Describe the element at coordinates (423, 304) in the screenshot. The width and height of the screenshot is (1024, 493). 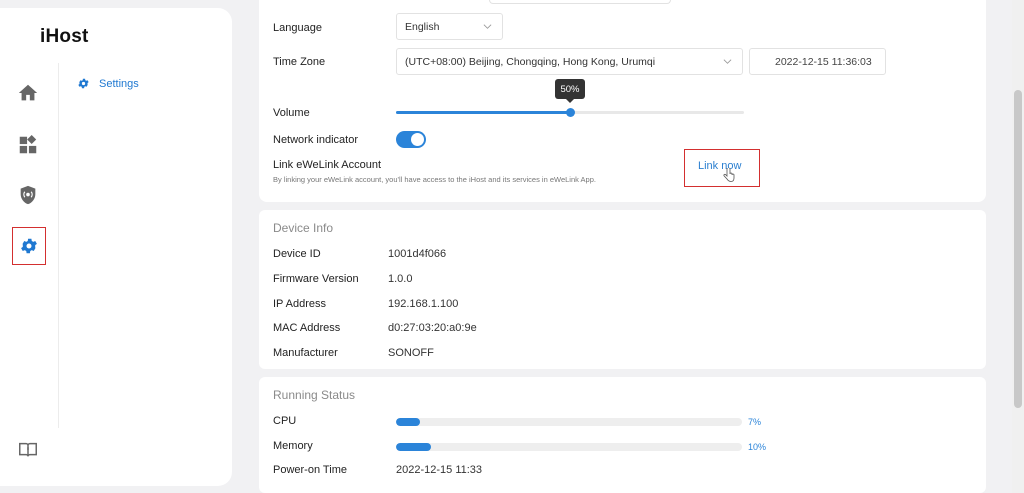
I see `ip-address-value: 192.168.1.100` at that location.